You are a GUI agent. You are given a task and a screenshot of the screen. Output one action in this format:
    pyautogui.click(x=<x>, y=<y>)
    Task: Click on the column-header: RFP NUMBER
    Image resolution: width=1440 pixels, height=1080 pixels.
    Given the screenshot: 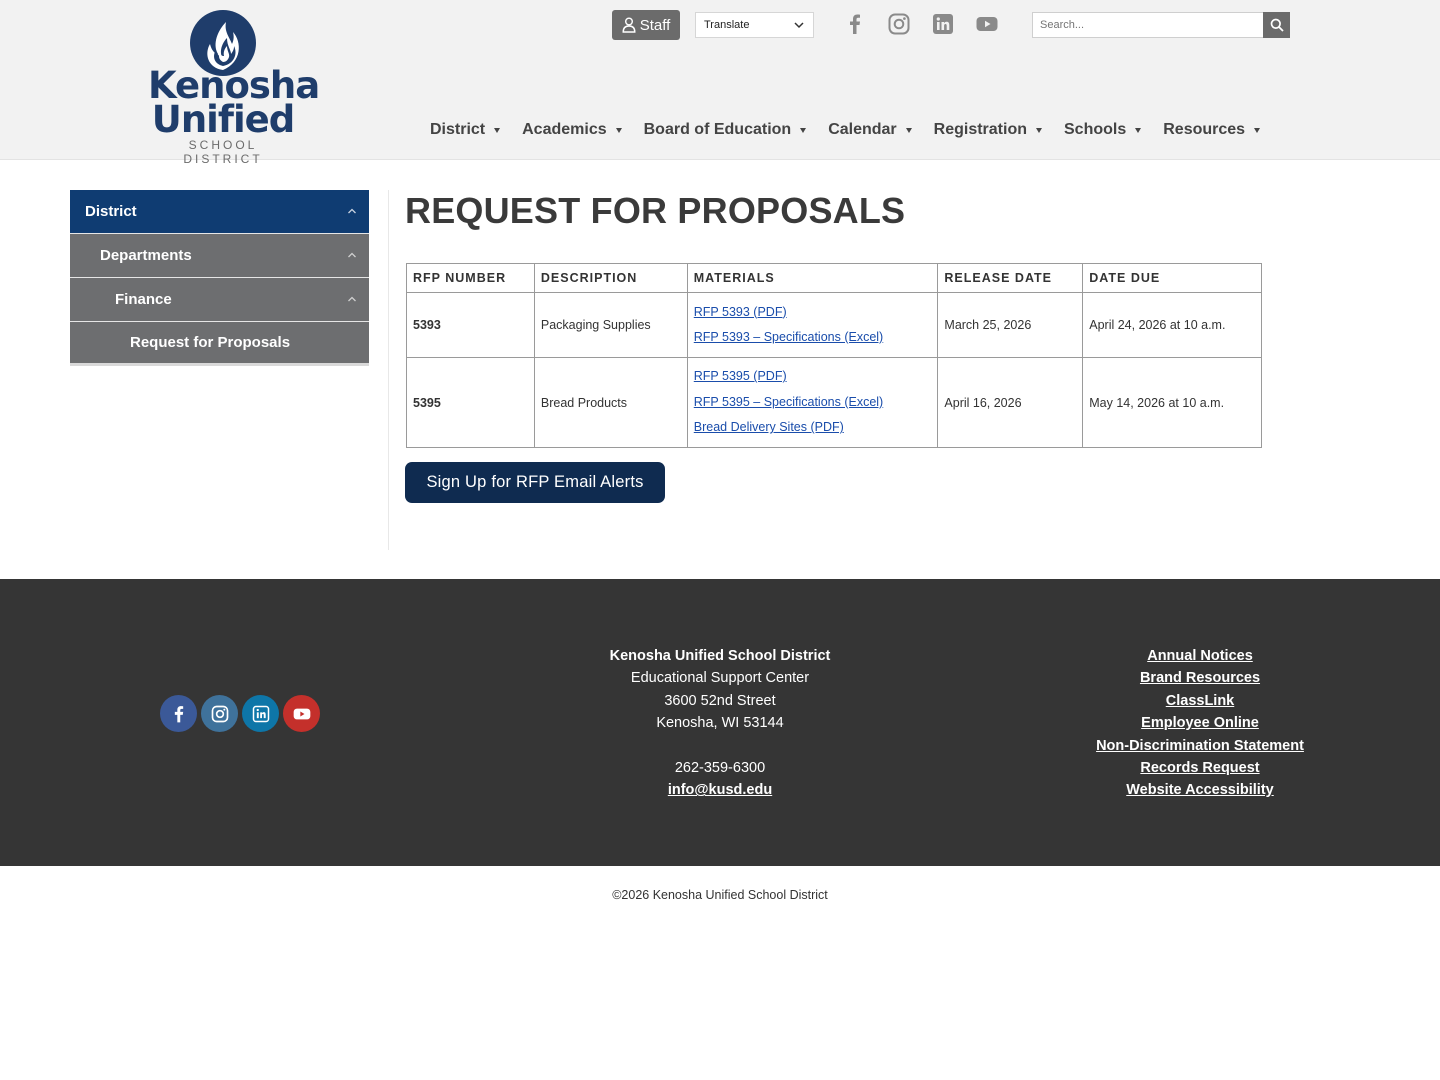 What is the action you would take?
    pyautogui.click(x=470, y=278)
    